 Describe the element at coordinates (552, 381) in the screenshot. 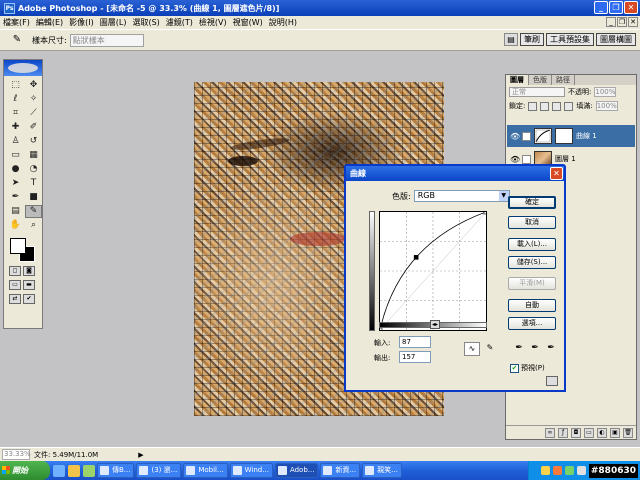

I see `expand-dialog-icon` at that location.